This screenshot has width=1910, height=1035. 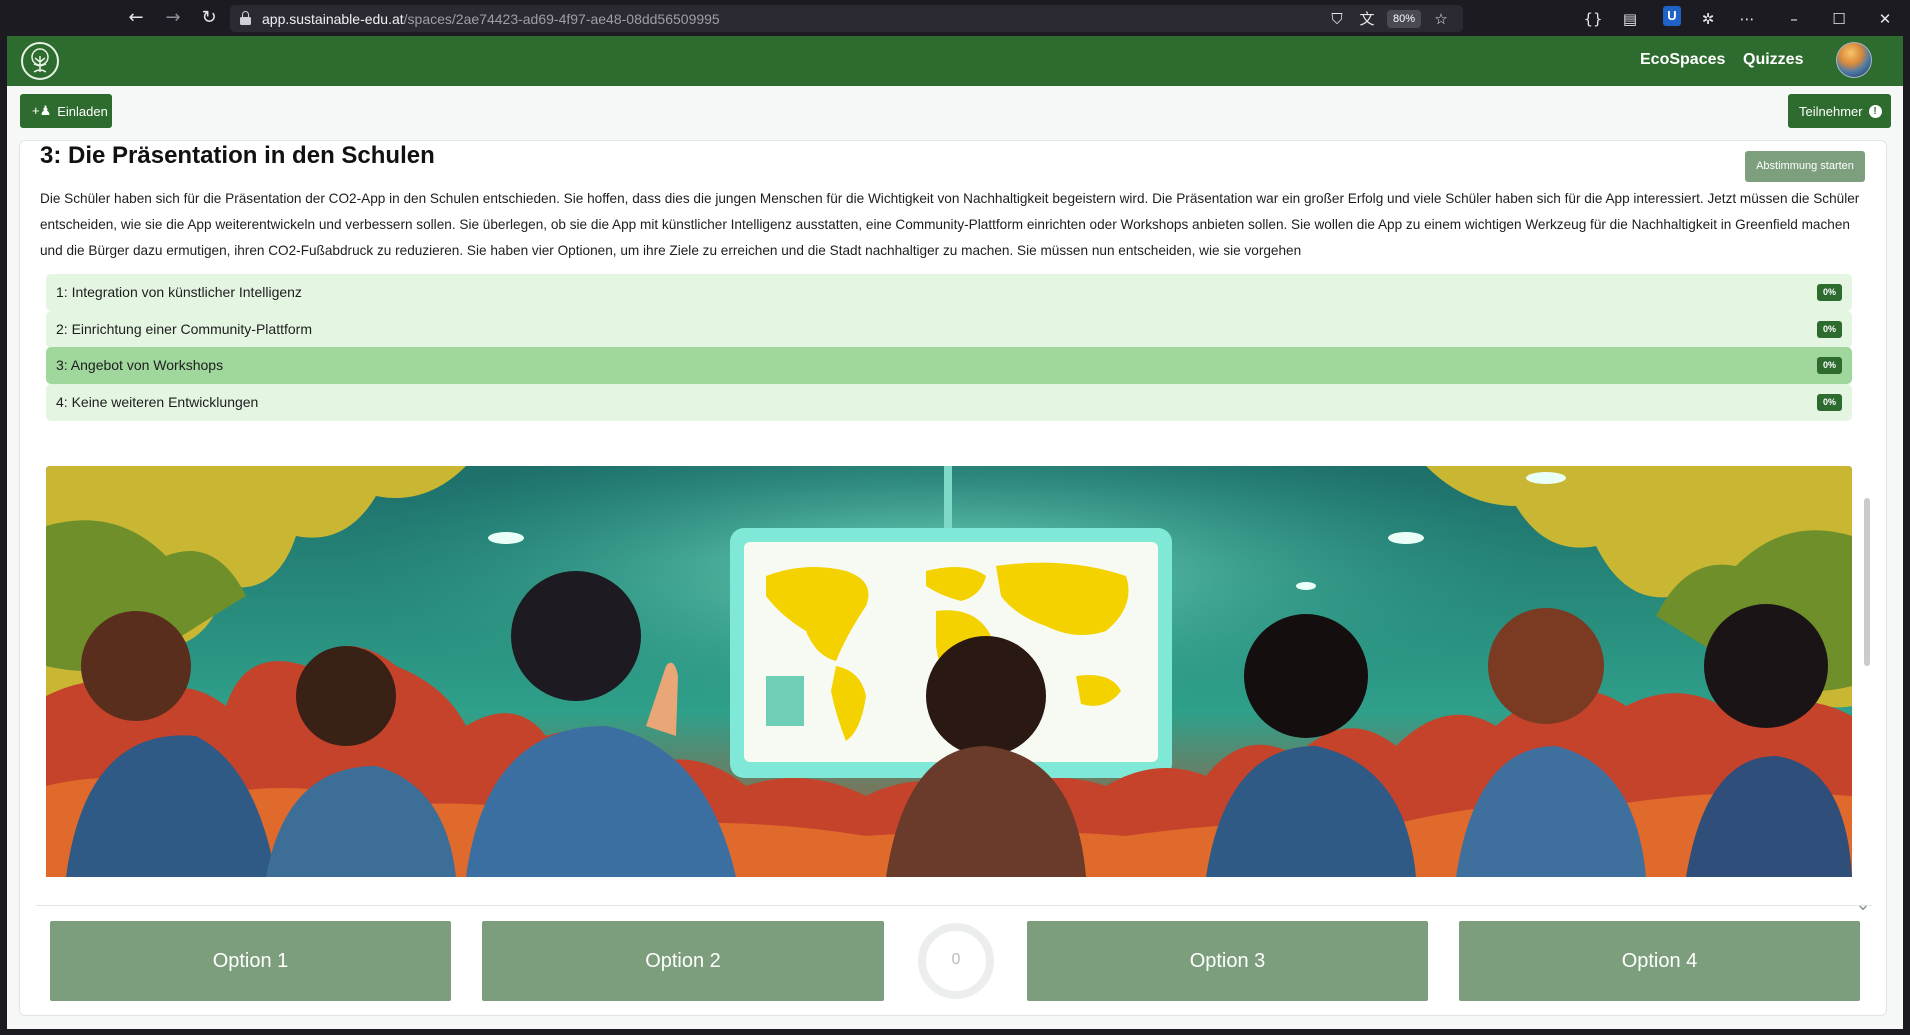 What do you see at coordinates (1367, 19) in the screenshot?
I see `translate-icon: 文` at bounding box center [1367, 19].